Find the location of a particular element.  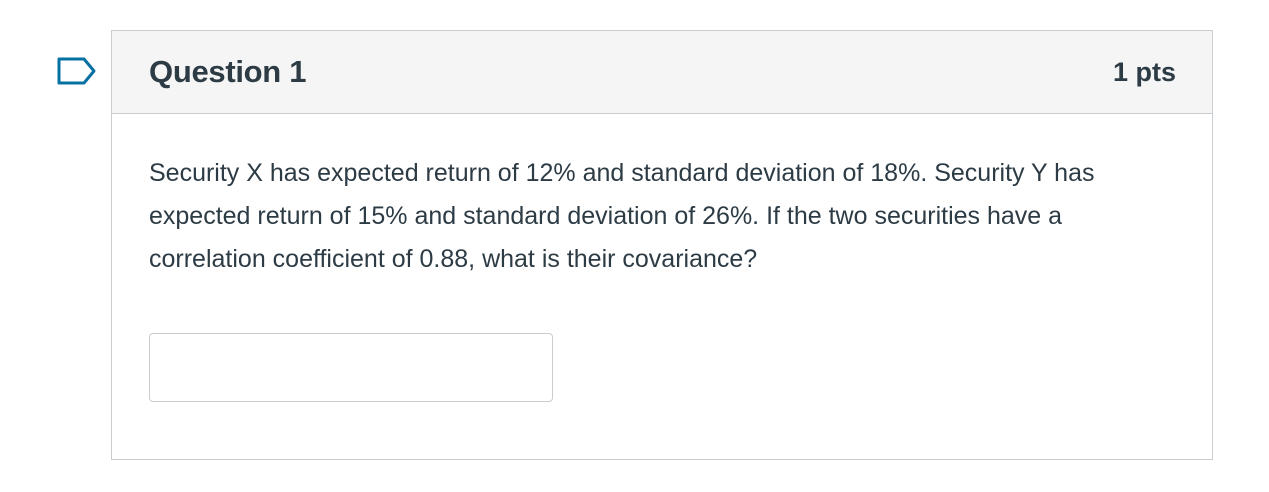

question-title: Question 1 is located at coordinates (228, 71).